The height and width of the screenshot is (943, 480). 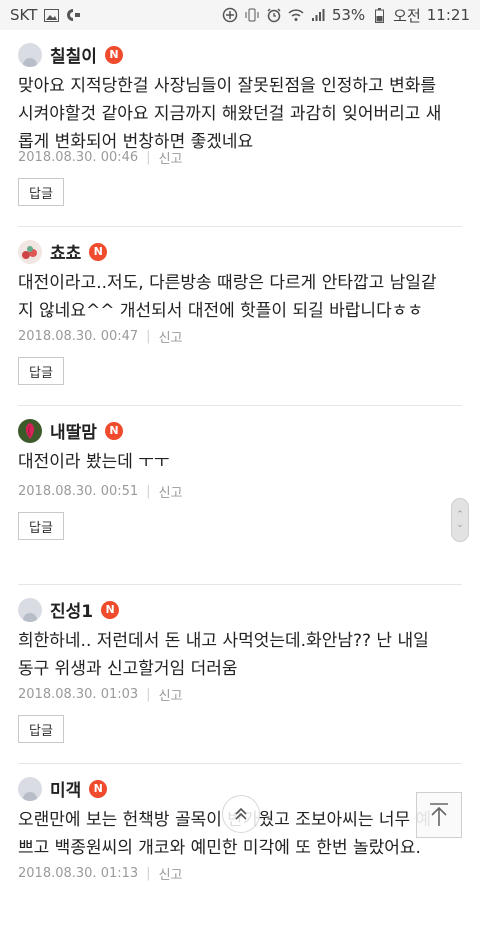 What do you see at coordinates (460, 515) in the screenshot?
I see `chevron-up-icon: ⌃` at bounding box center [460, 515].